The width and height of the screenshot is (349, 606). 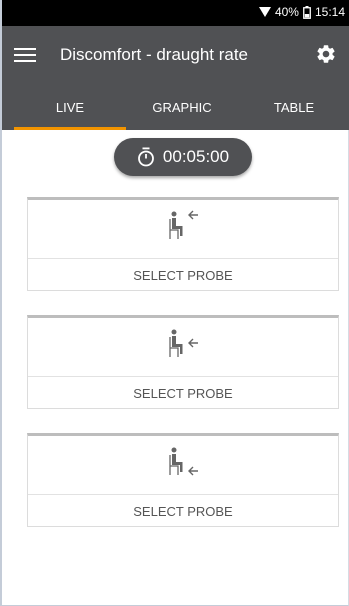 I want to click on app-bar: Discomfort - draught rate, so click(x=175, y=56).